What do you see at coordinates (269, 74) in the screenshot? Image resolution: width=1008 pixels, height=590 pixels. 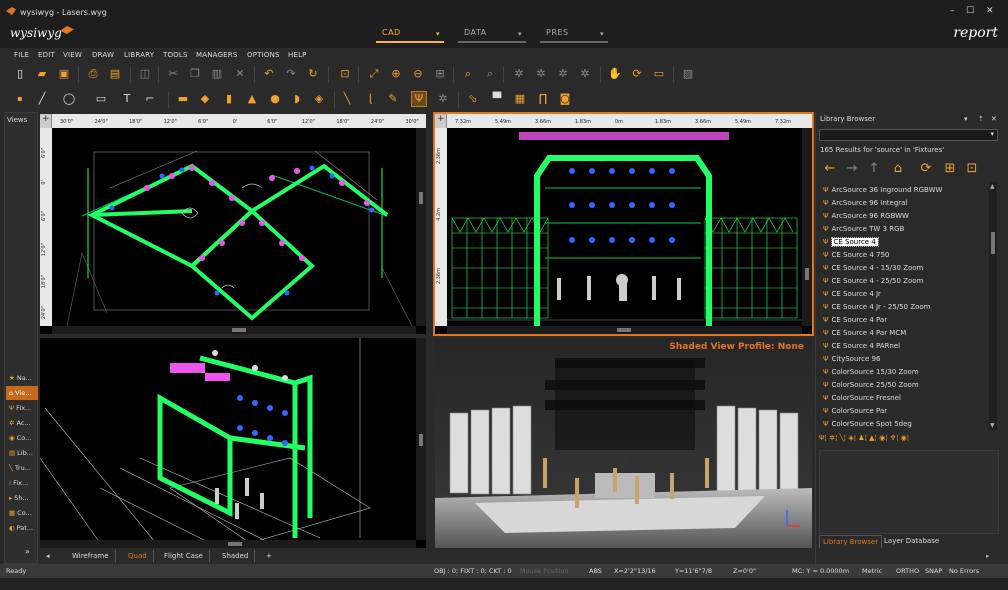 I see `undo-icon: ↶` at bounding box center [269, 74].